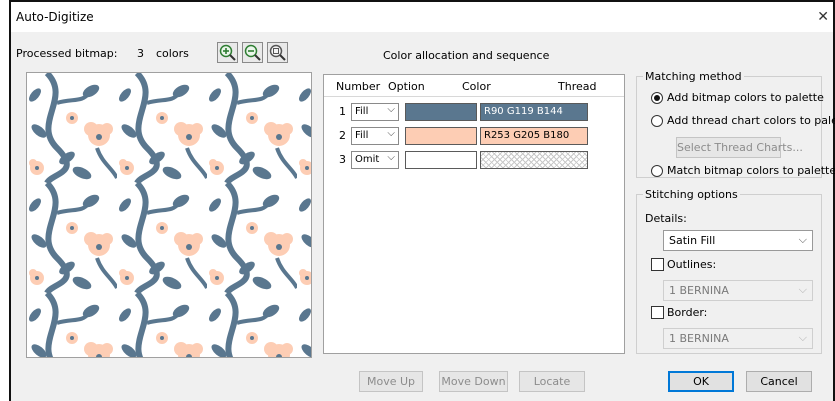 The width and height of the screenshot is (835, 401). Describe the element at coordinates (523, 111) in the screenshot. I see `thread-value: R90 G119 B144` at that location.